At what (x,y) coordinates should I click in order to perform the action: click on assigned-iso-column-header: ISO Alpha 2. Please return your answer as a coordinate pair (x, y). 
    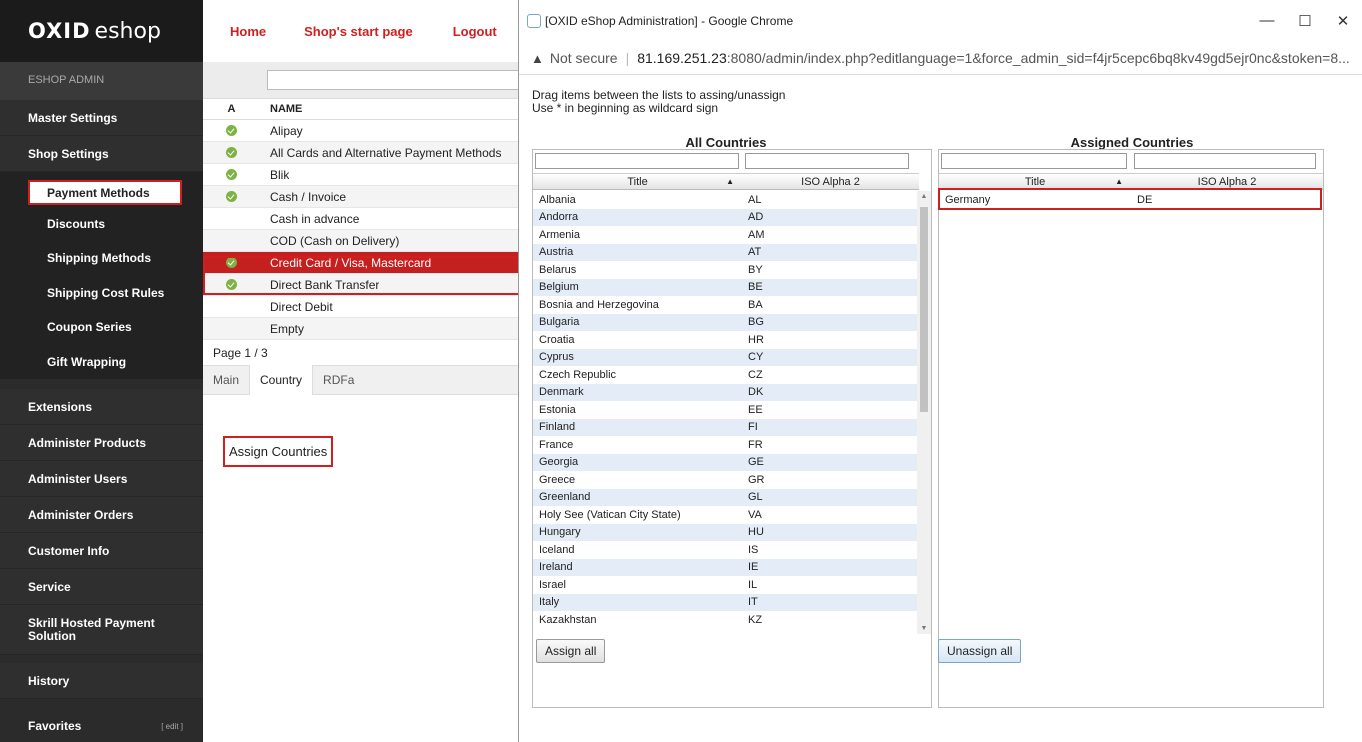
    Looking at the image, I should click on (1227, 181).